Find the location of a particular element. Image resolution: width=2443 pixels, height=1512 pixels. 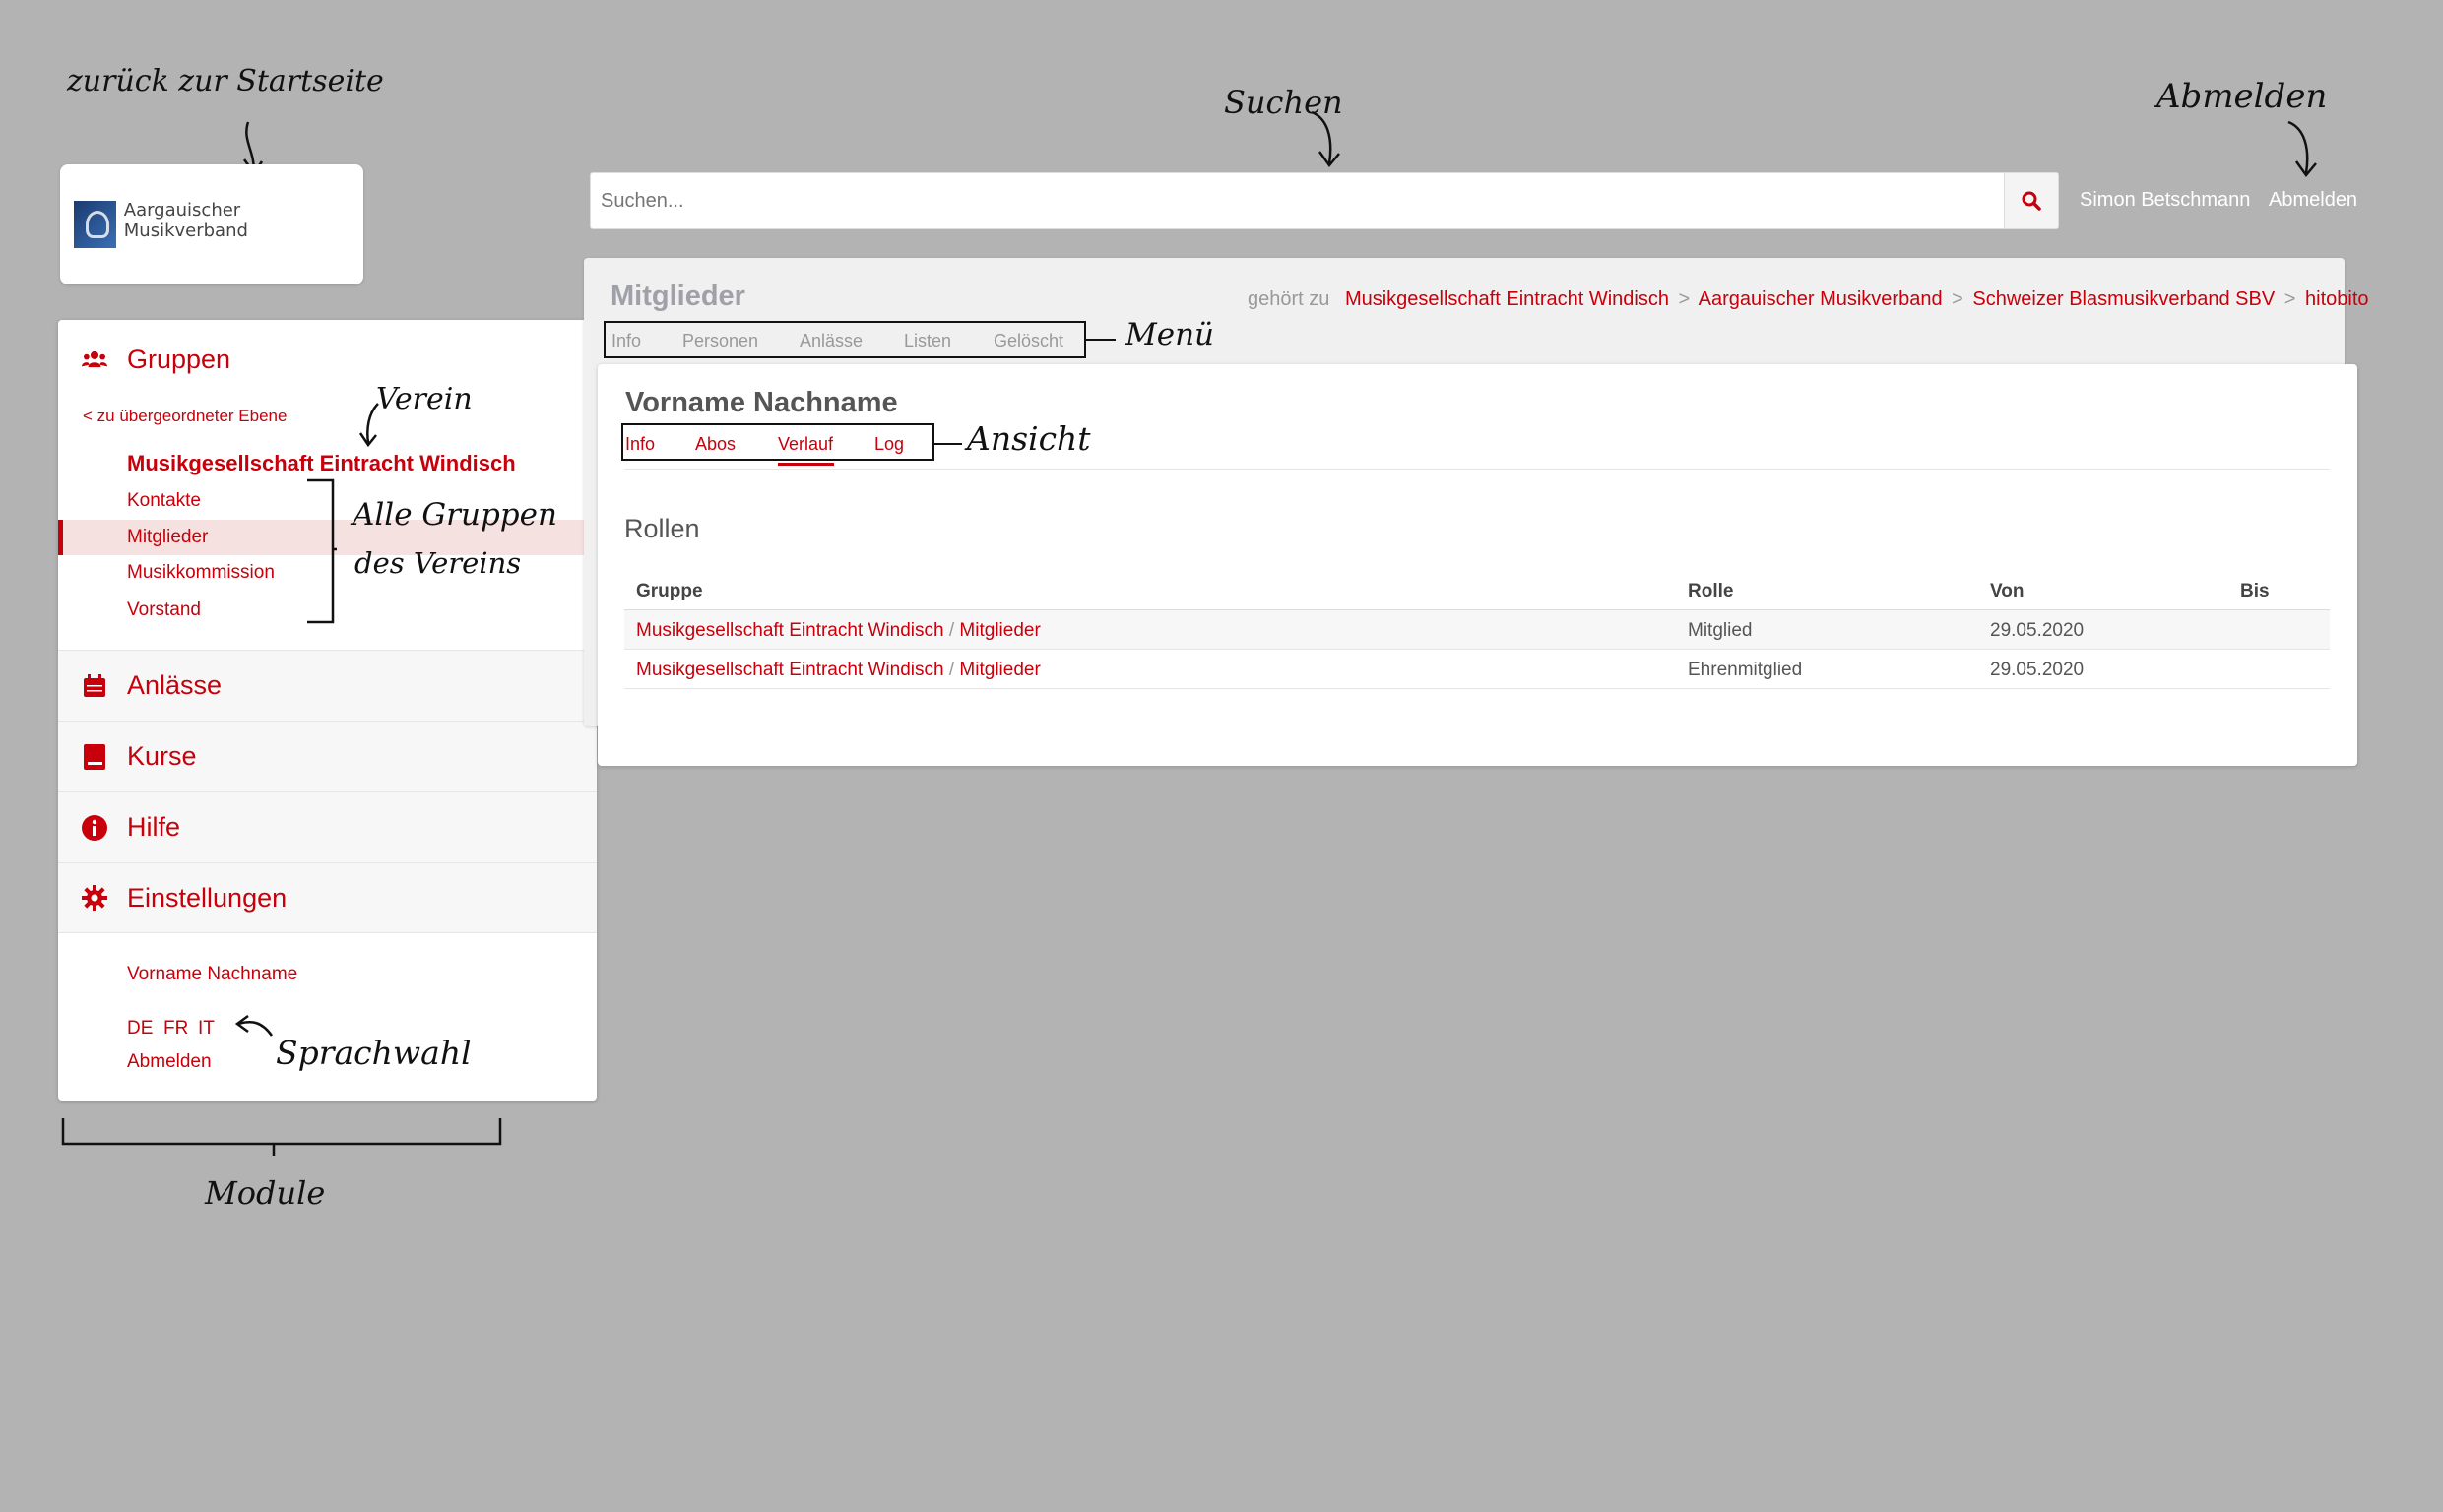

logo-icon is located at coordinates (95, 224).